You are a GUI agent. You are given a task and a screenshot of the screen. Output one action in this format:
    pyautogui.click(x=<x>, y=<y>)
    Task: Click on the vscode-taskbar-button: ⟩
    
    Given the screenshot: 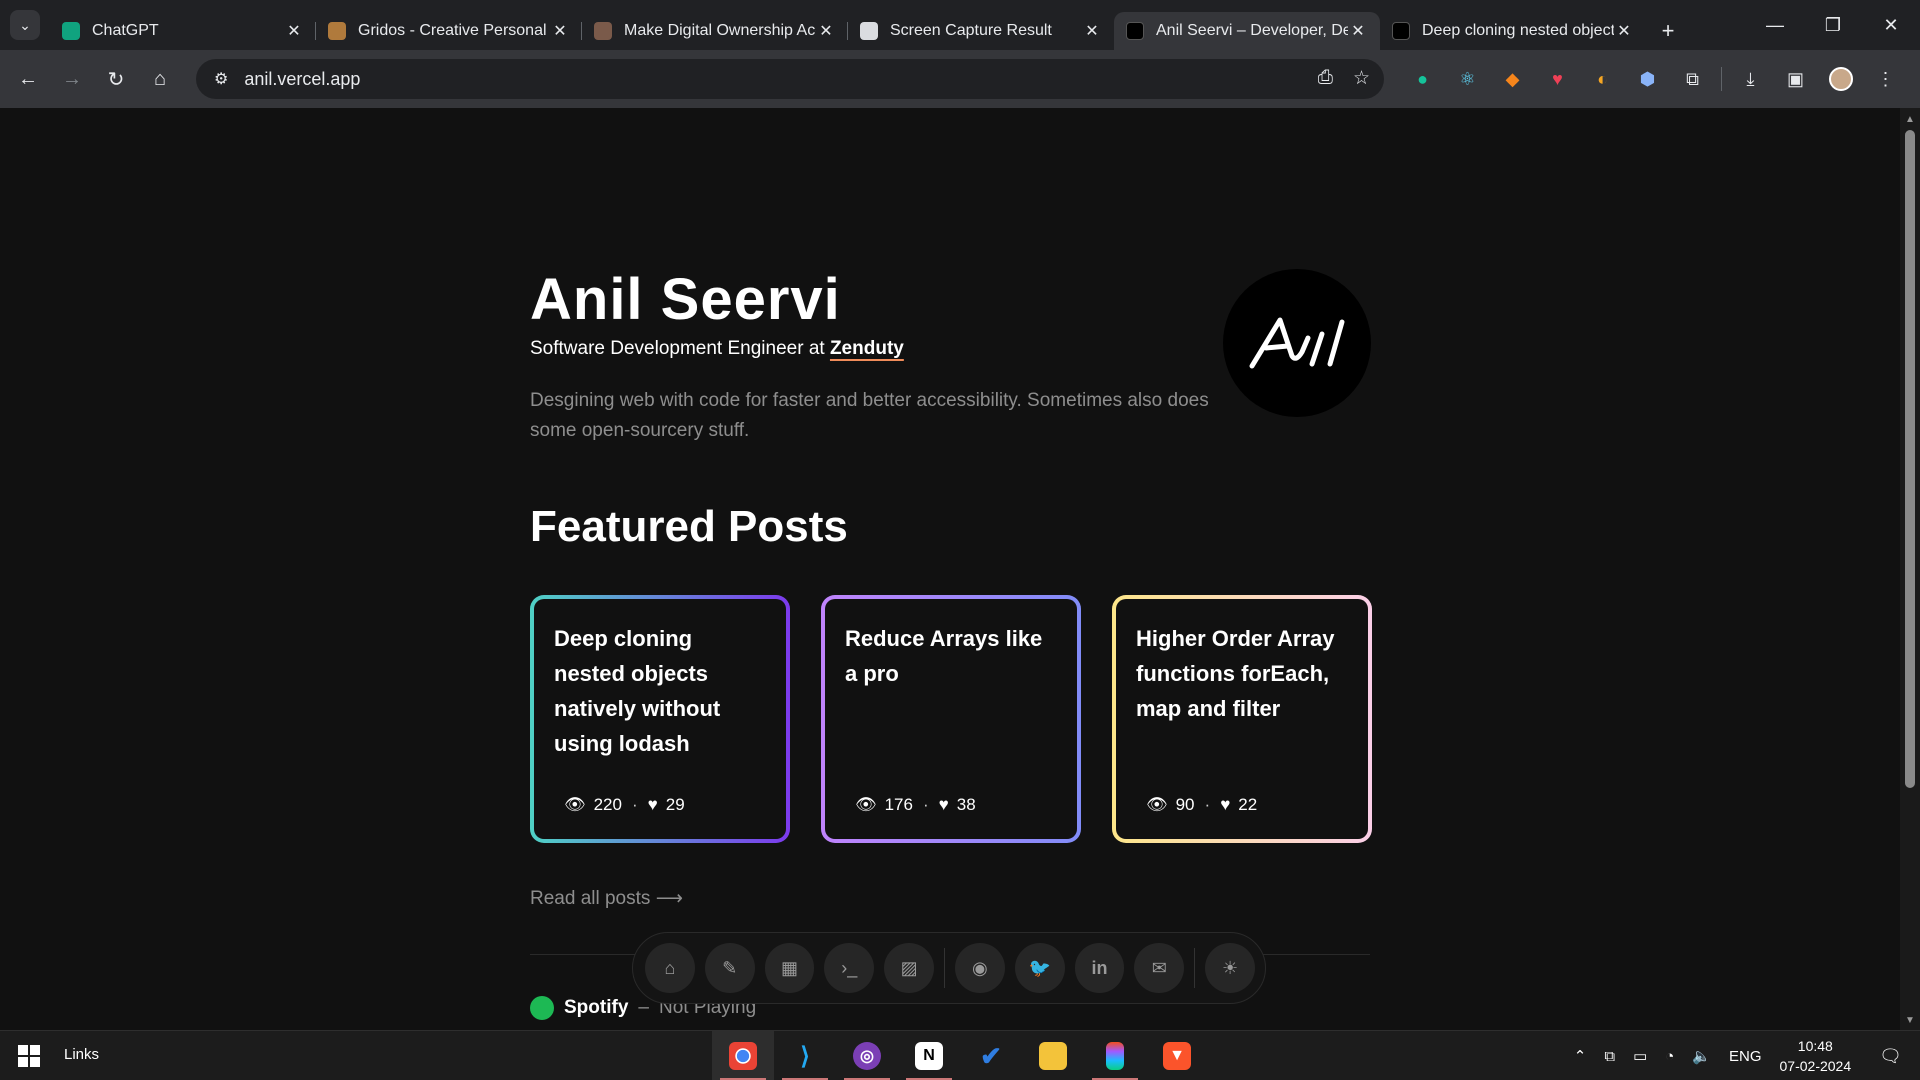 What is the action you would take?
    pyautogui.click(x=805, y=1055)
    